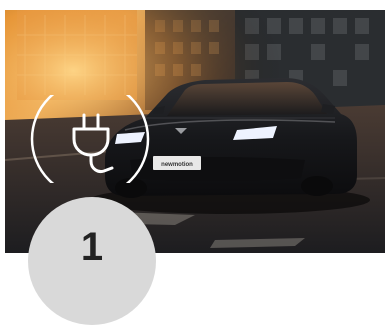 The image size is (385, 325). What do you see at coordinates (177, 165) in the screenshot?
I see `license-plate-text: newmotion` at bounding box center [177, 165].